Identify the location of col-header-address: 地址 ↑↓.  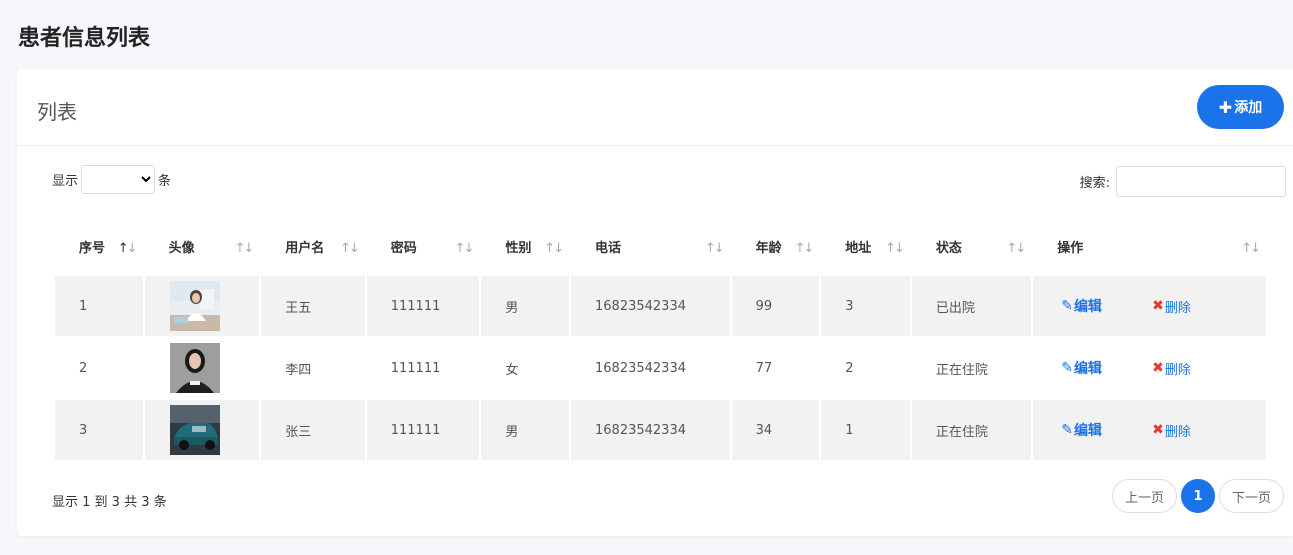
(865, 246).